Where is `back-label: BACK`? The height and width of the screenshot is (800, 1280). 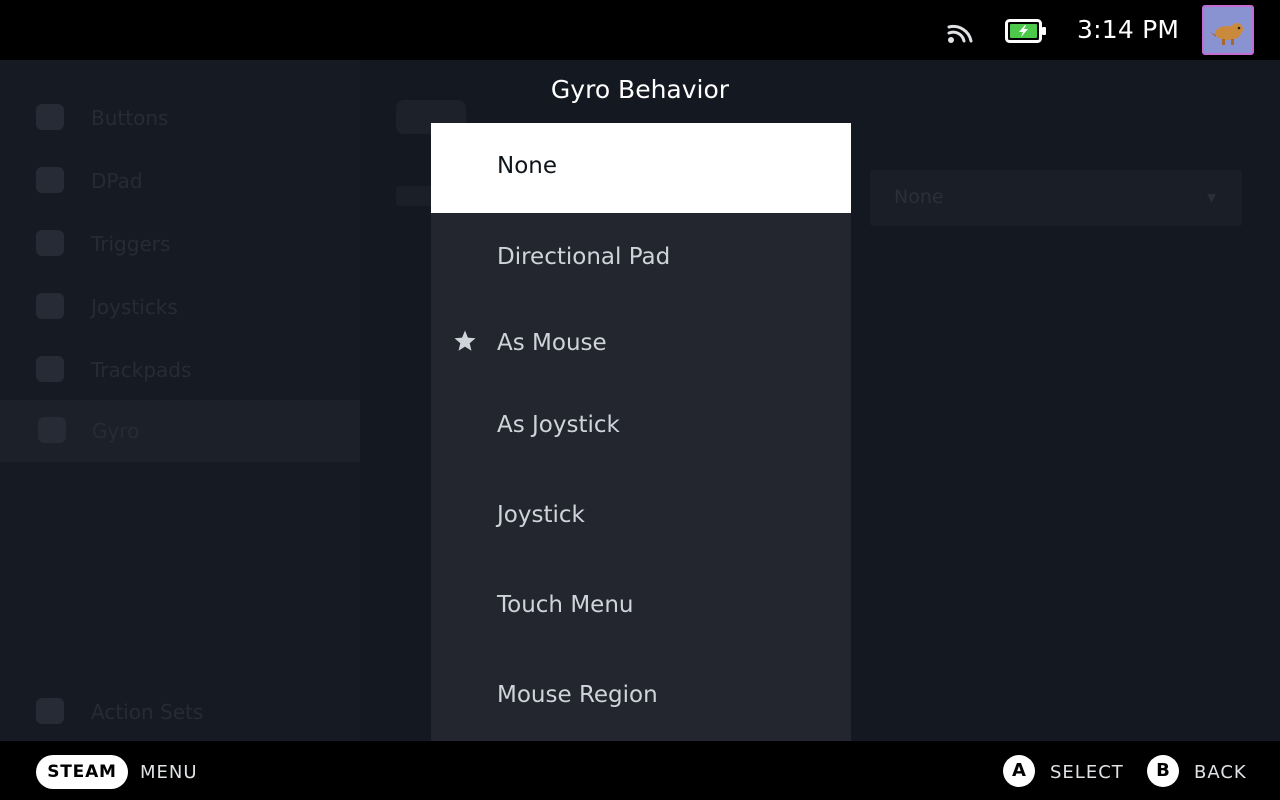
back-label: BACK is located at coordinates (1220, 772).